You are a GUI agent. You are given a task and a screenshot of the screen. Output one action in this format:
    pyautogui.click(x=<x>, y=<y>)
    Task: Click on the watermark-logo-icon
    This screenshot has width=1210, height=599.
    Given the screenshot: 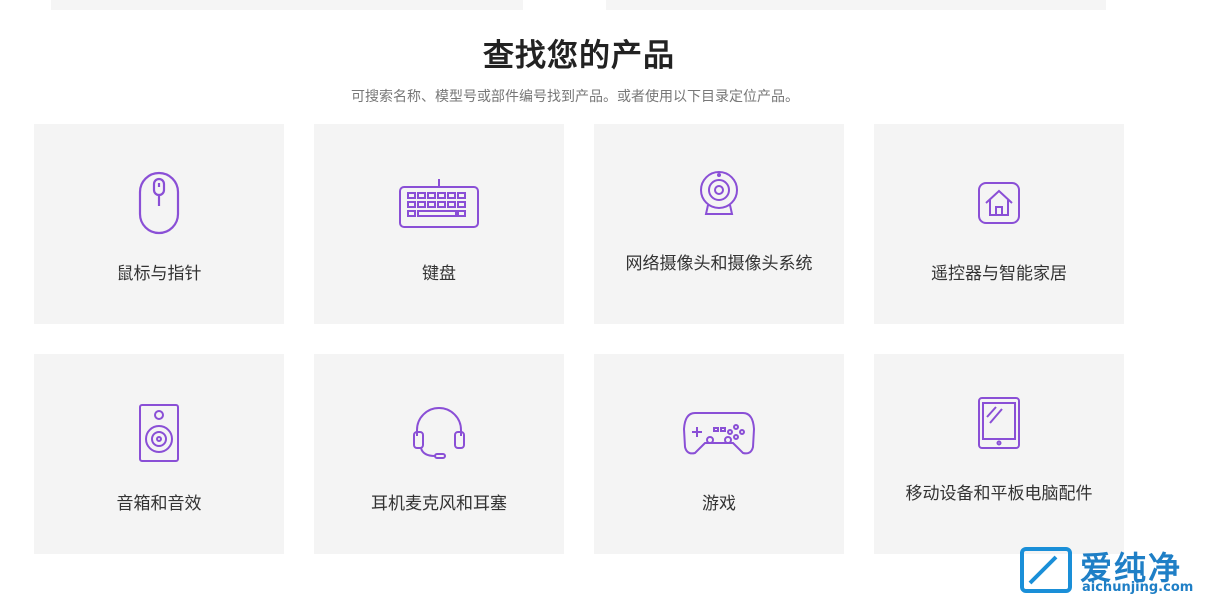 What is the action you would take?
    pyautogui.click(x=1046, y=570)
    